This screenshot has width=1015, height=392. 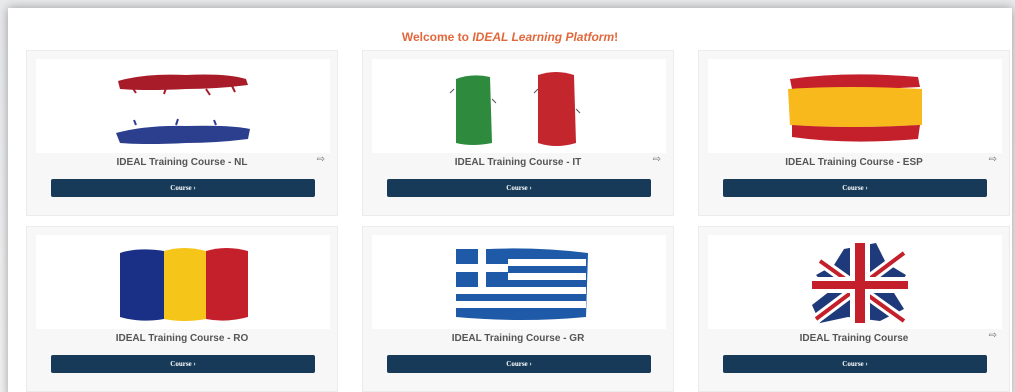 What do you see at coordinates (854, 162) in the screenshot?
I see `course-title: IDEAL Training Course - ESP` at bounding box center [854, 162].